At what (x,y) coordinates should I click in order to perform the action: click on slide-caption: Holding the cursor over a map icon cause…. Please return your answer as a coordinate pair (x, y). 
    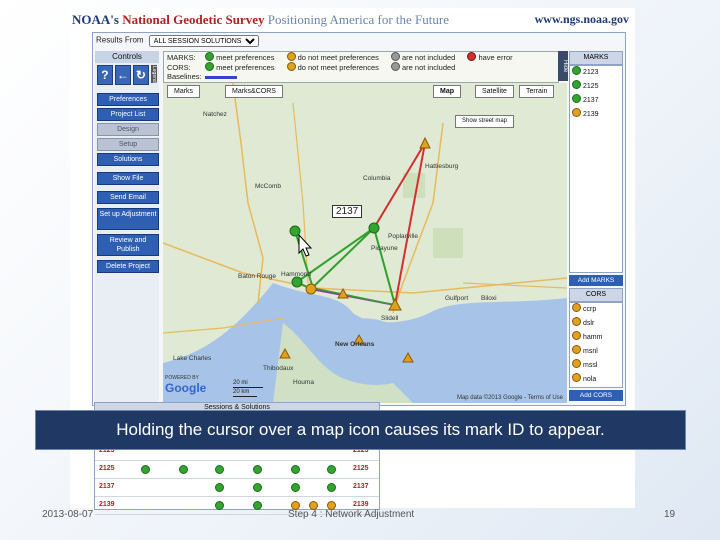
    Looking at the image, I should click on (360, 430).